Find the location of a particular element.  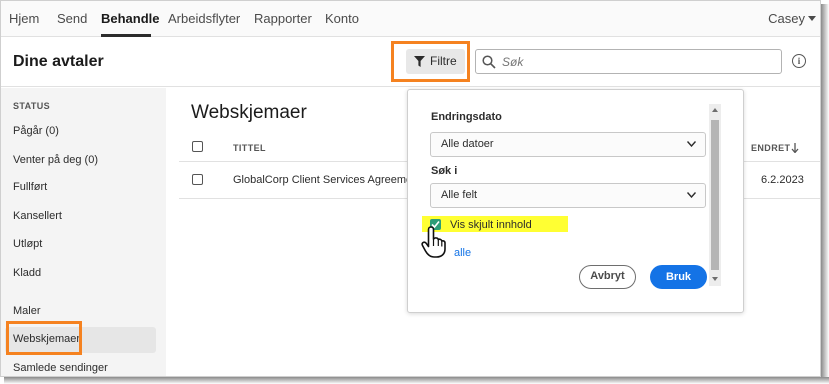

user-menu: Casey is located at coordinates (792, 18).